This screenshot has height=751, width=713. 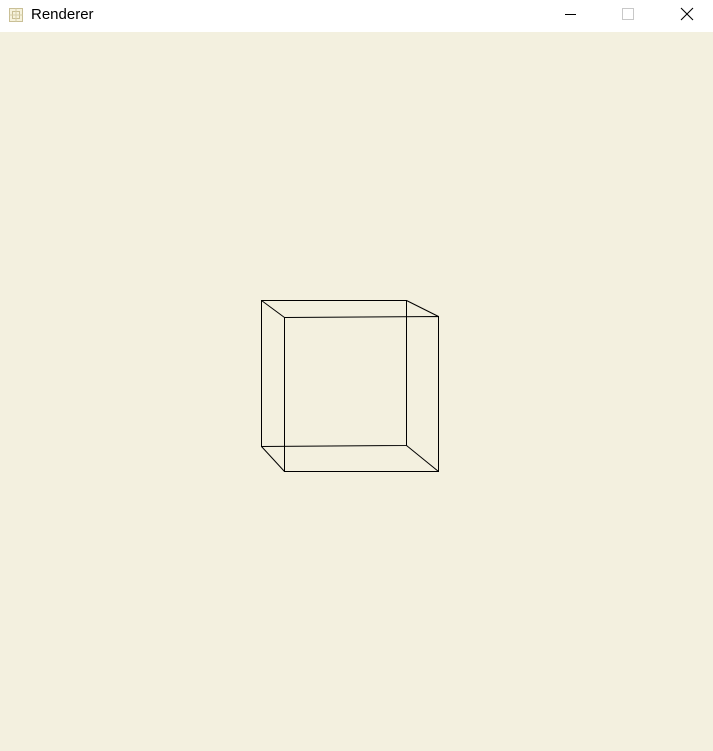 I want to click on minimize-button, so click(x=571, y=16).